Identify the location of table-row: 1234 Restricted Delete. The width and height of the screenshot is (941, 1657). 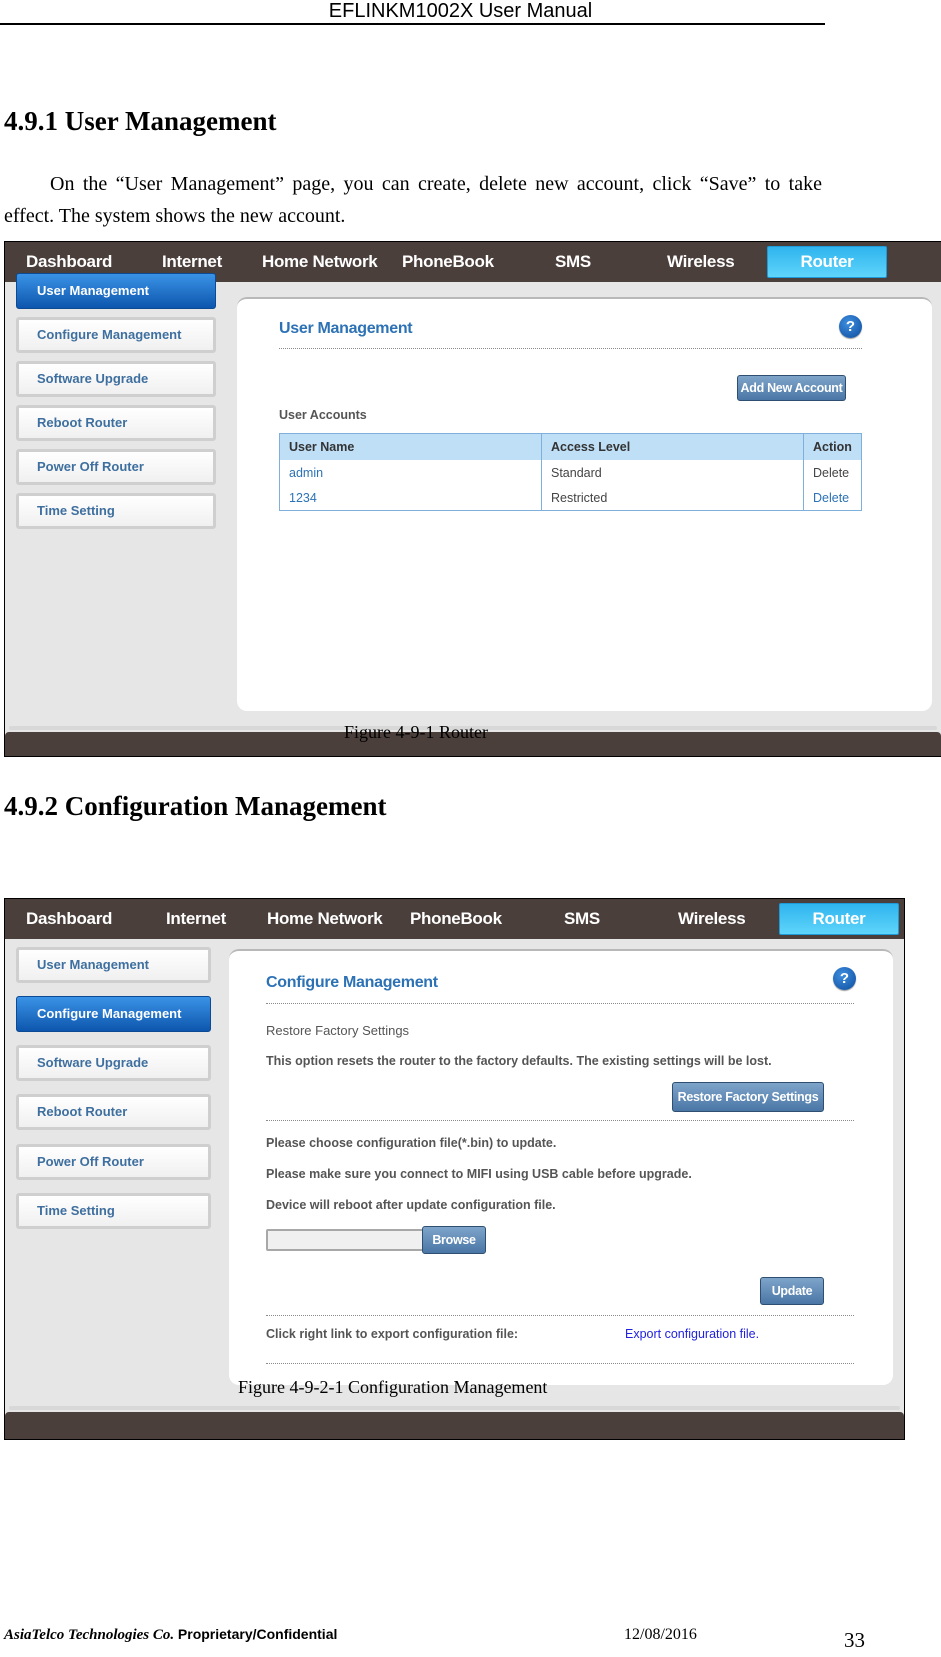
(571, 498).